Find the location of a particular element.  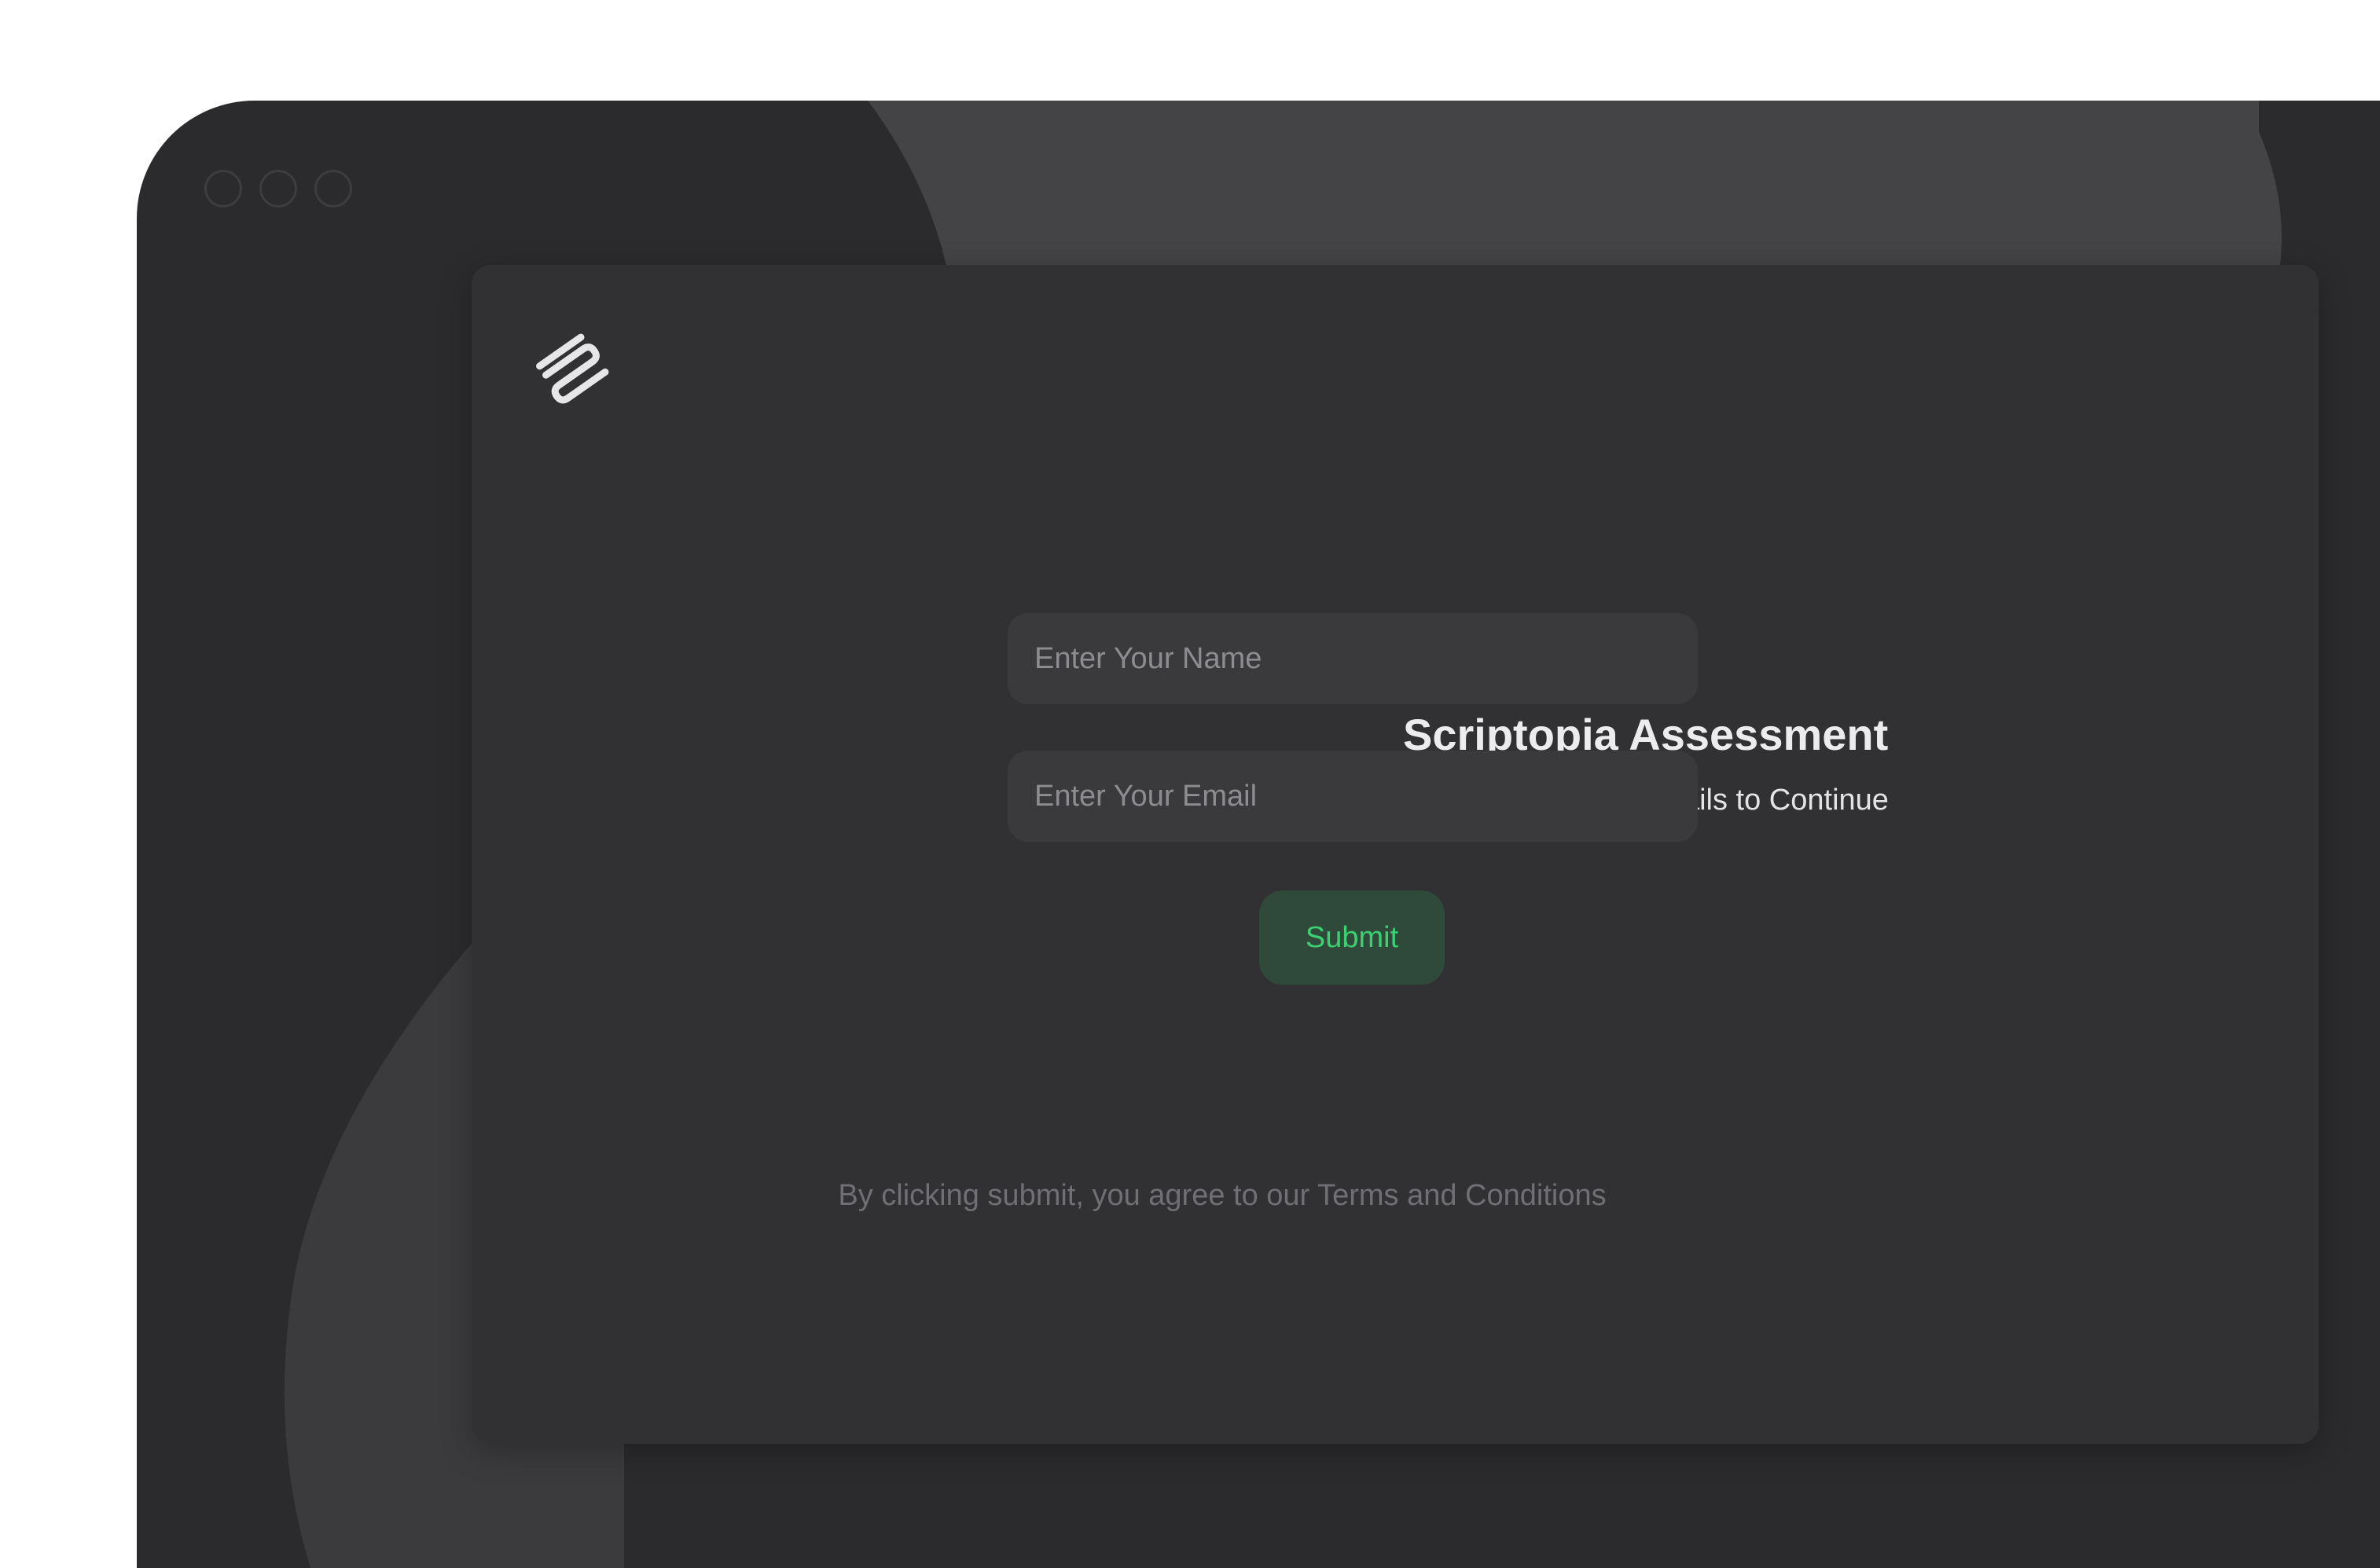

minimize-window-button is located at coordinates (278, 188).